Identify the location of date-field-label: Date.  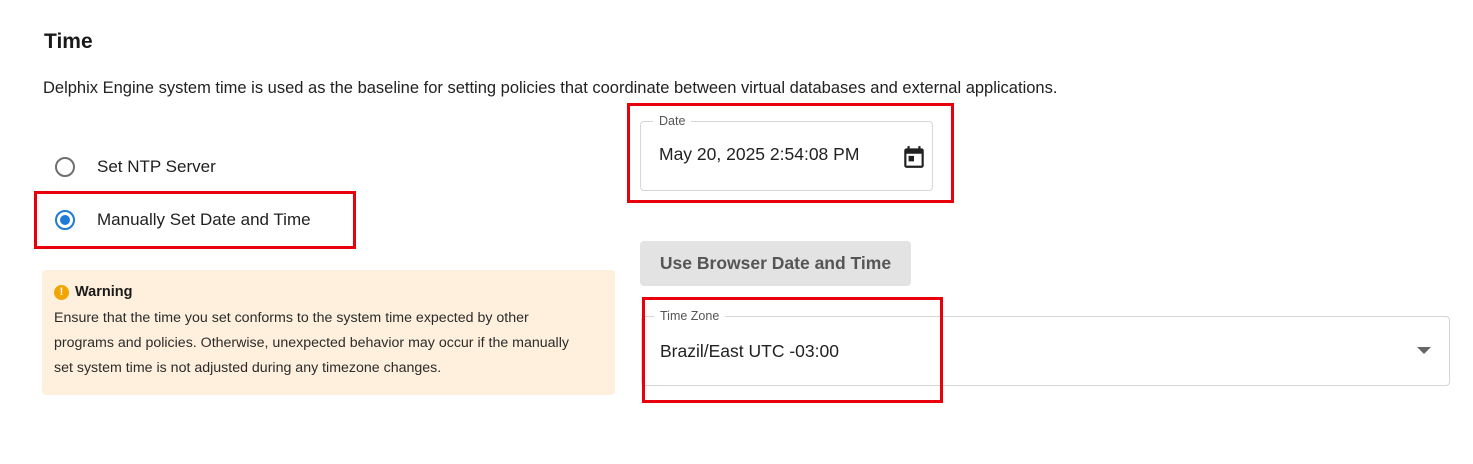
(672, 121).